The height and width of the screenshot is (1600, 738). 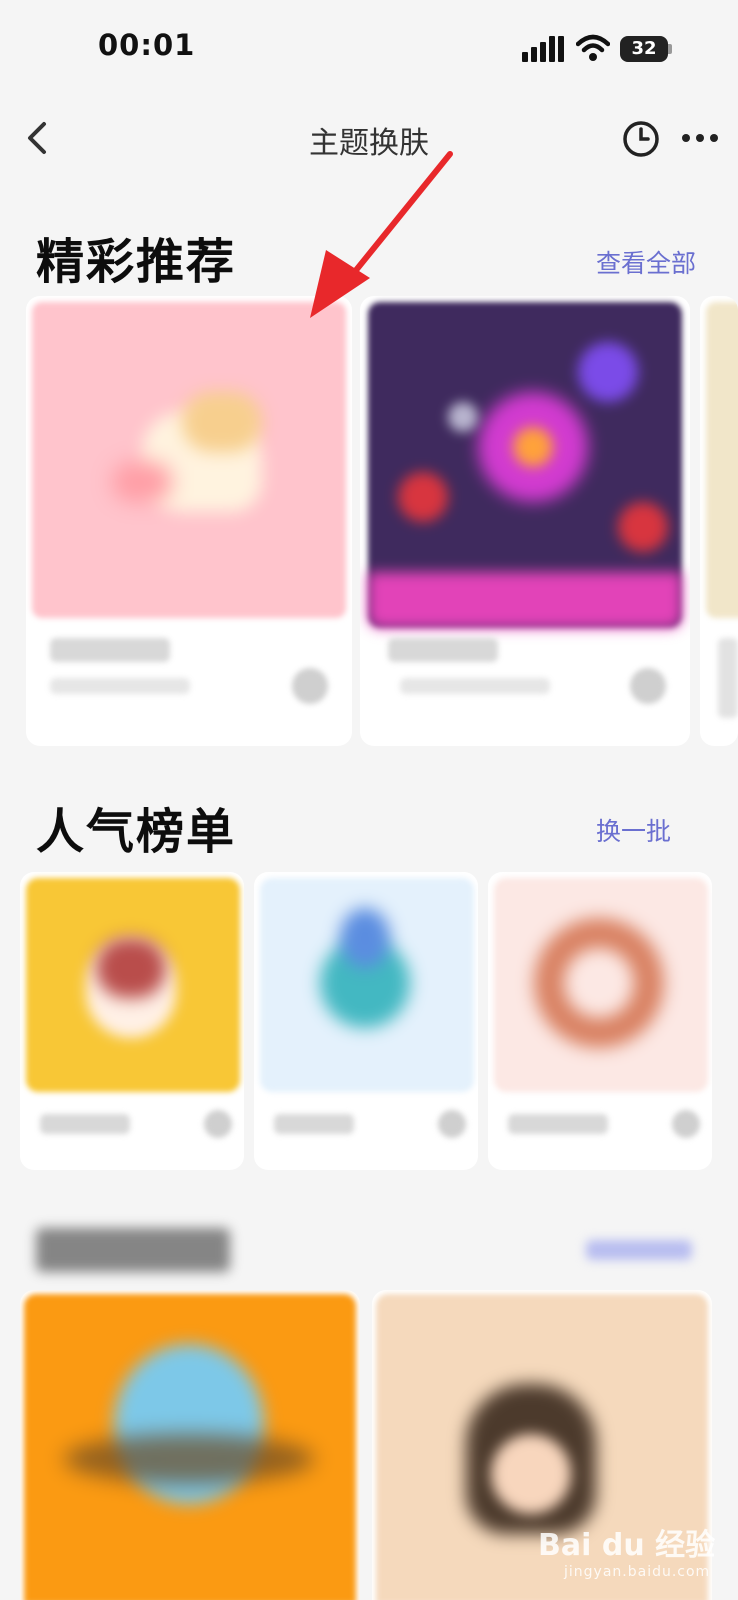 I want to click on back-arrow-icon, so click(x=37, y=138).